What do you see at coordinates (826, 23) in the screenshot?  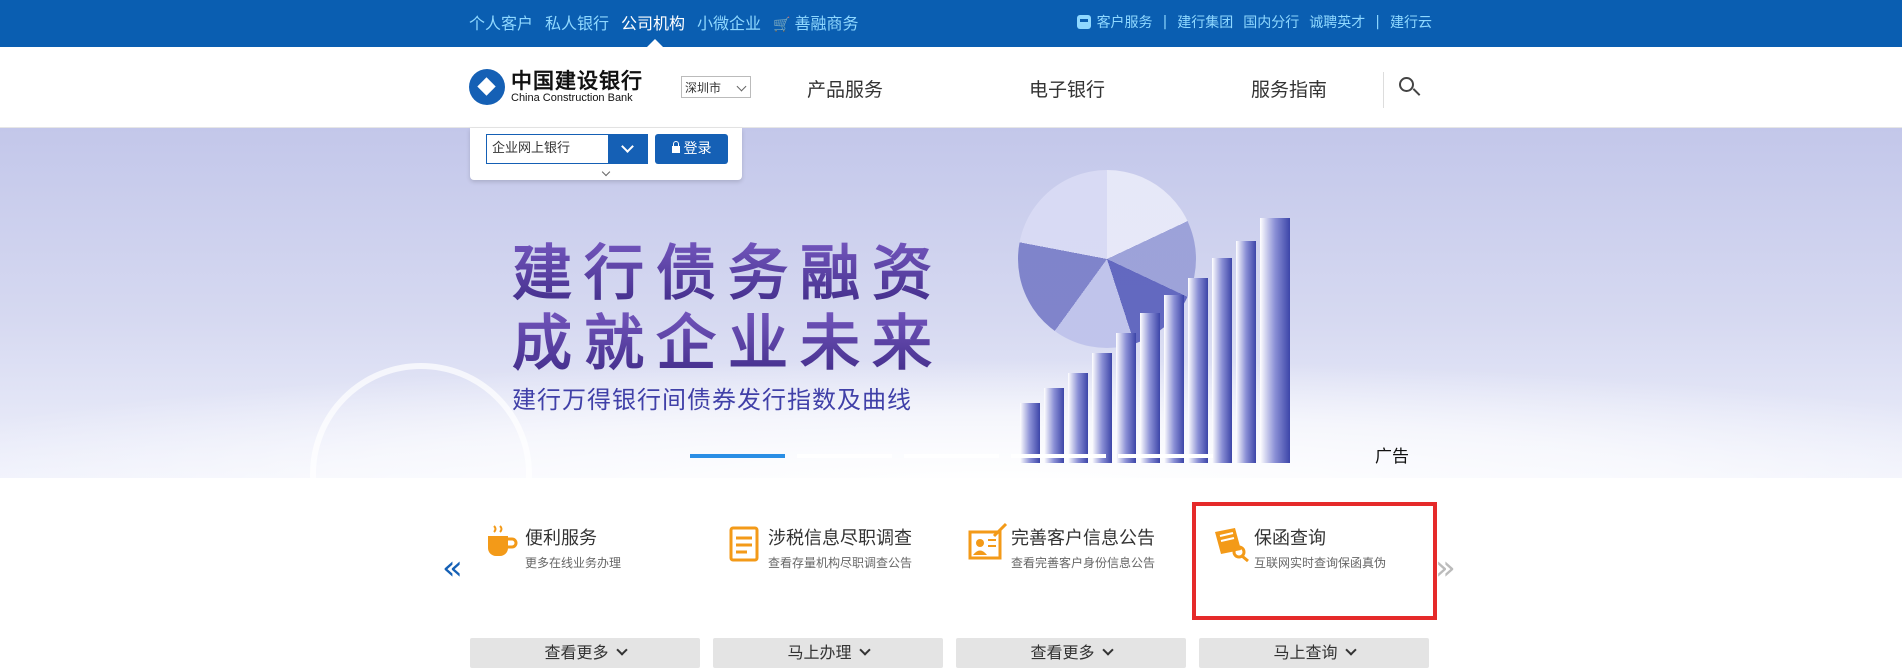 I see `nav-shanrong-label: 善融商务` at bounding box center [826, 23].